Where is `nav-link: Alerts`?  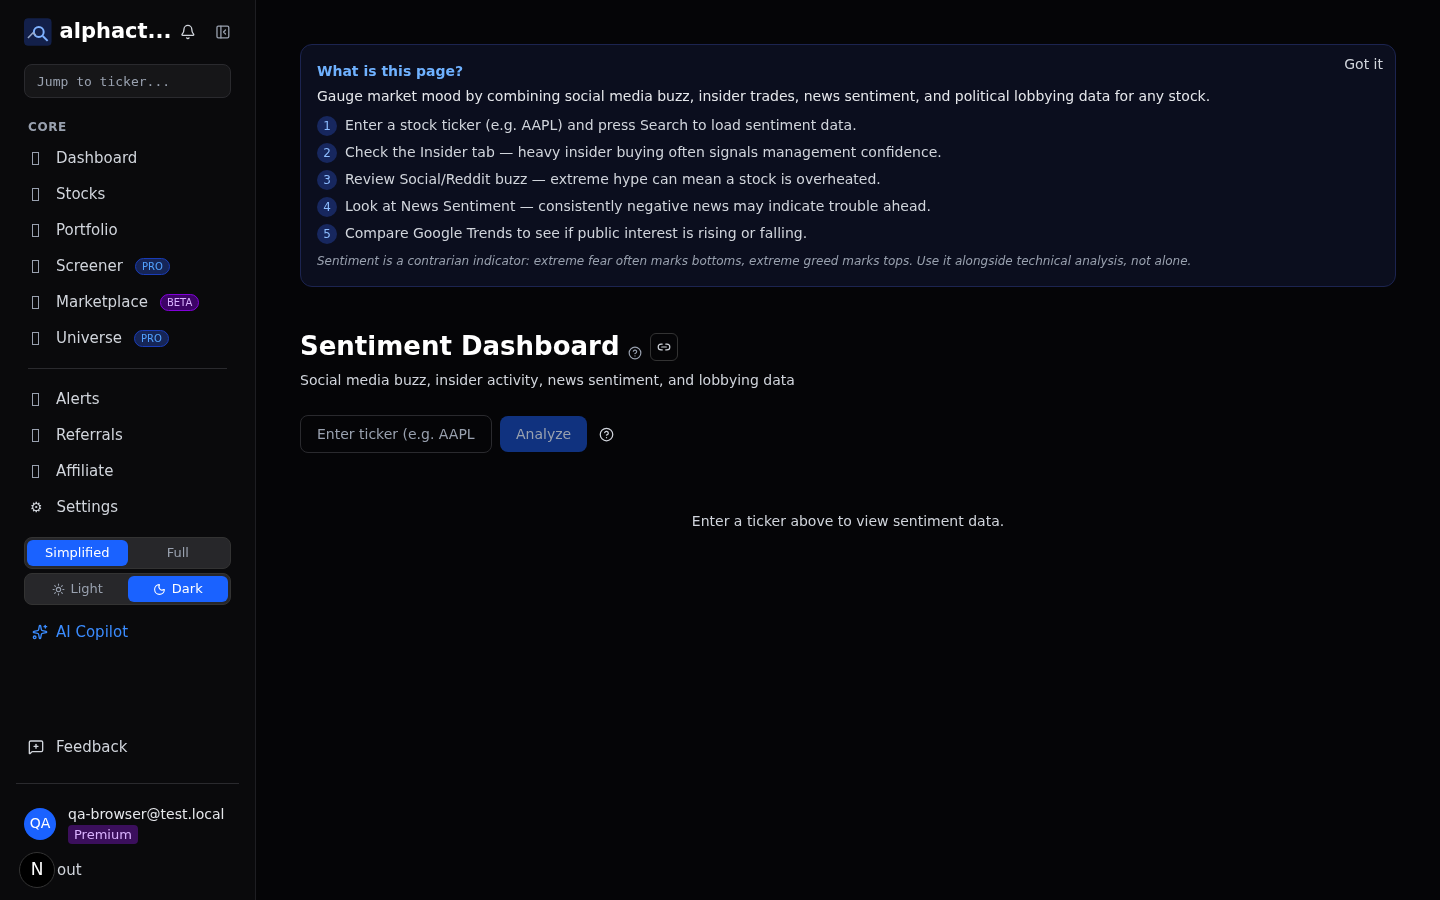
nav-link: Alerts is located at coordinates (78, 399).